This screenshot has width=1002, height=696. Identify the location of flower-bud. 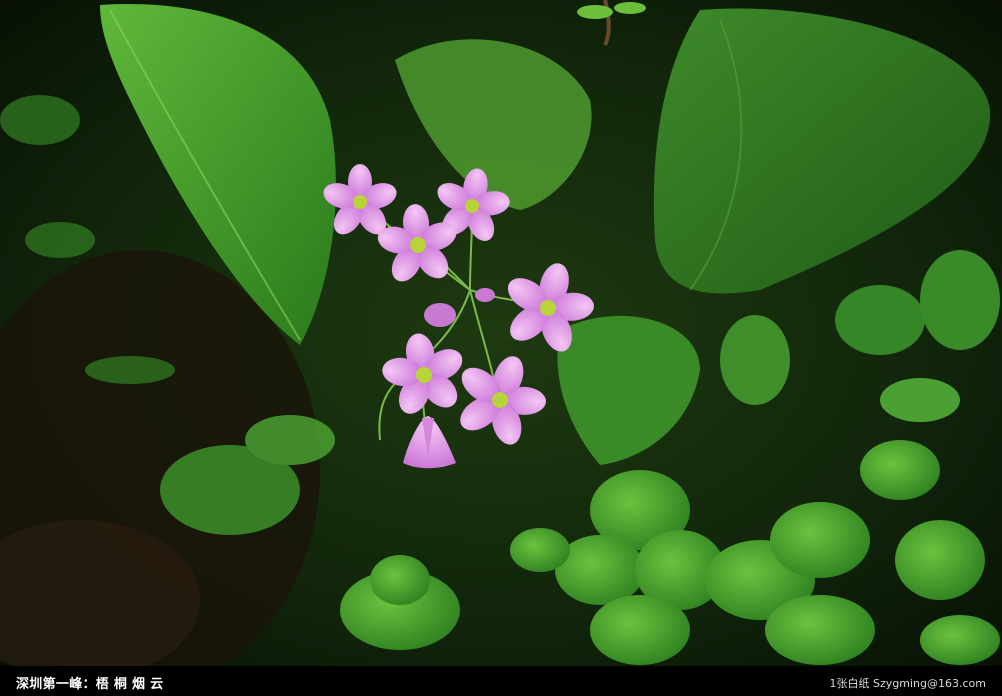
(440, 315).